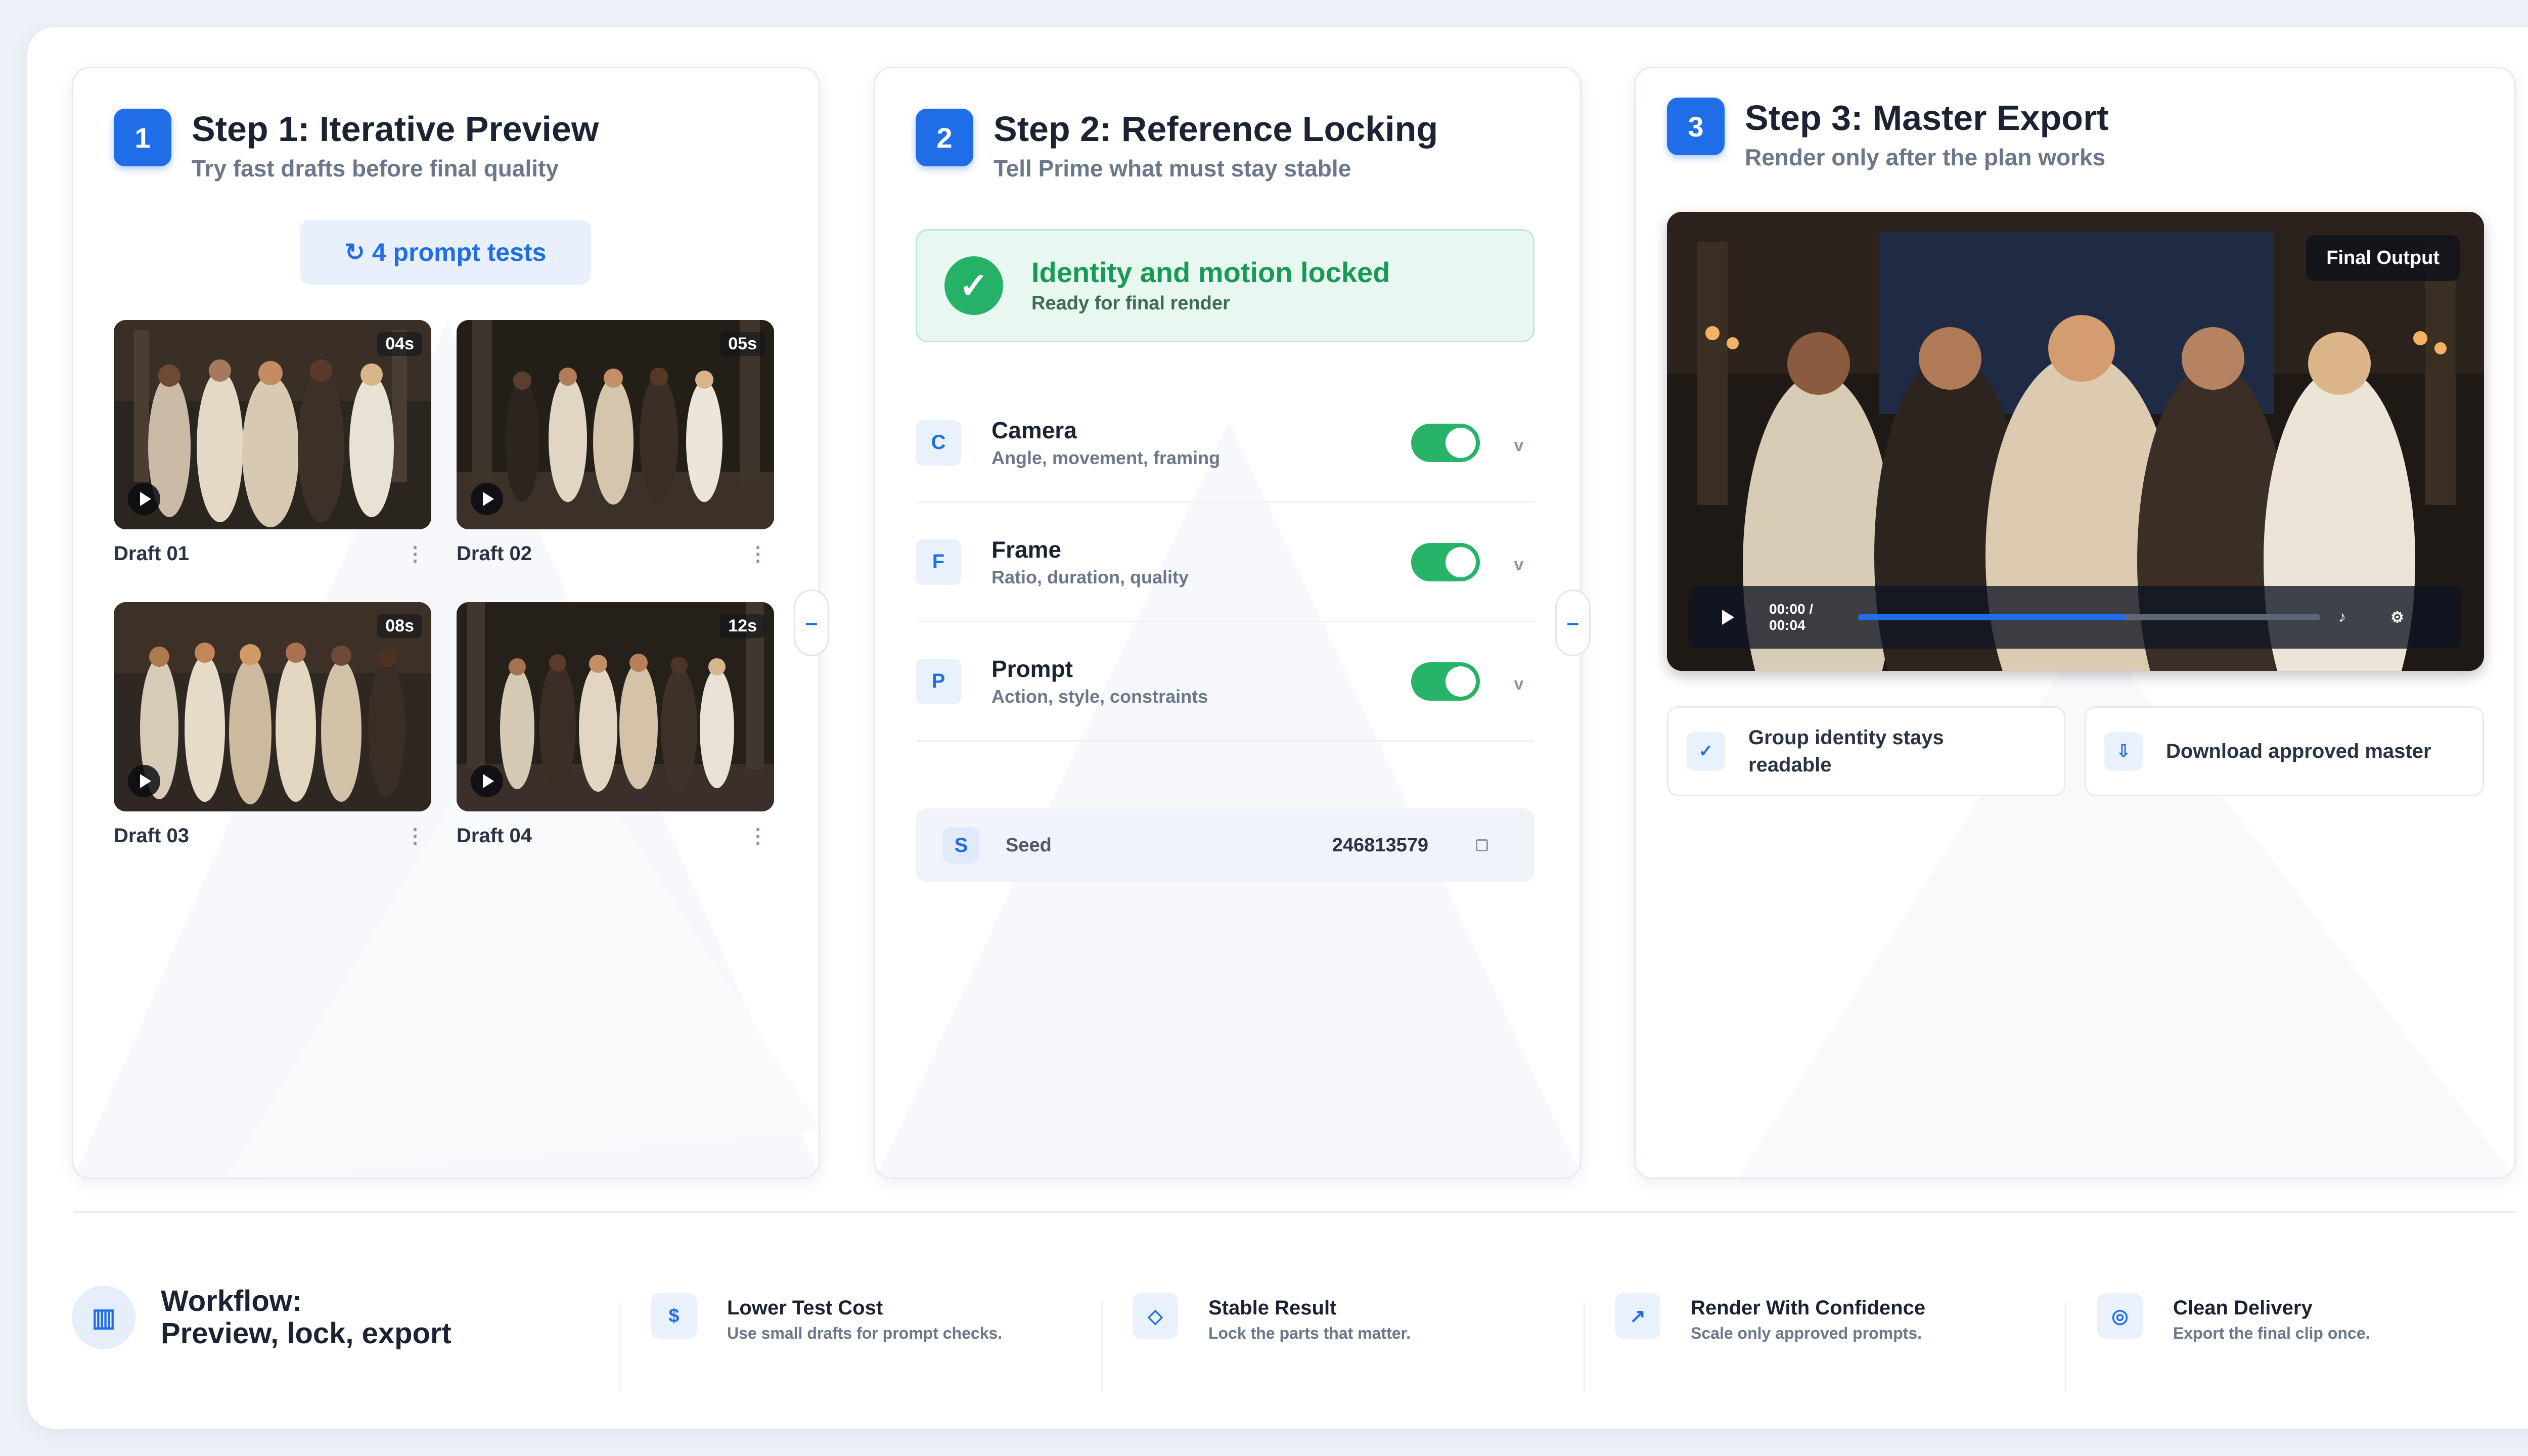 The image size is (2528, 1456). Describe the element at coordinates (1034, 430) in the screenshot. I see `lock-row-title: Camera` at that location.